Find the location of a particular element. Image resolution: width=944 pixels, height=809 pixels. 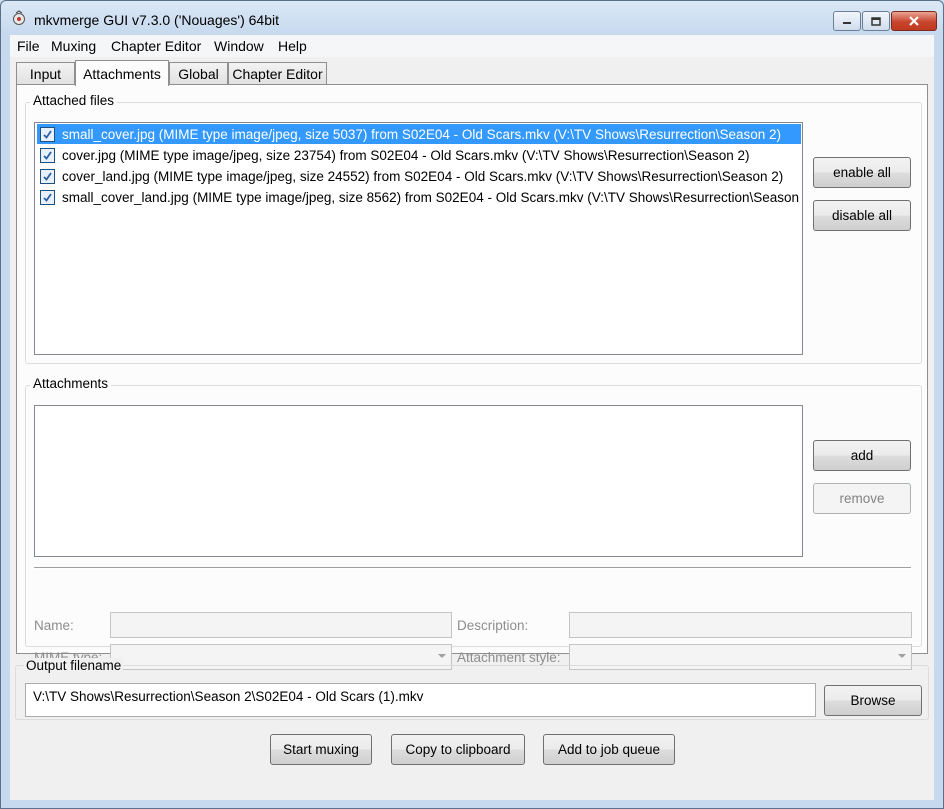

maximize-button is located at coordinates (876, 21).